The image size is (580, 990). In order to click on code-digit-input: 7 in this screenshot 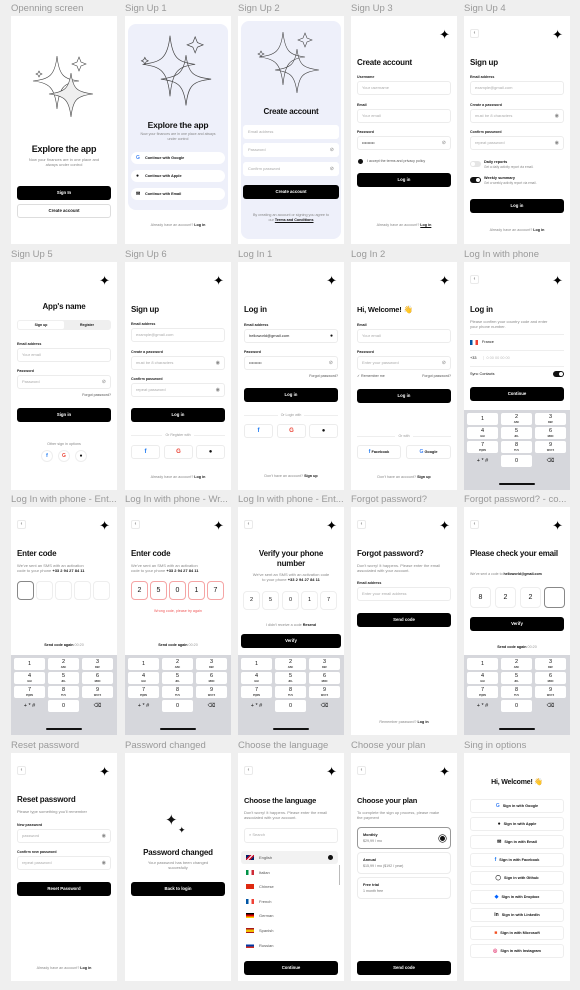, I will do `click(328, 600)`.